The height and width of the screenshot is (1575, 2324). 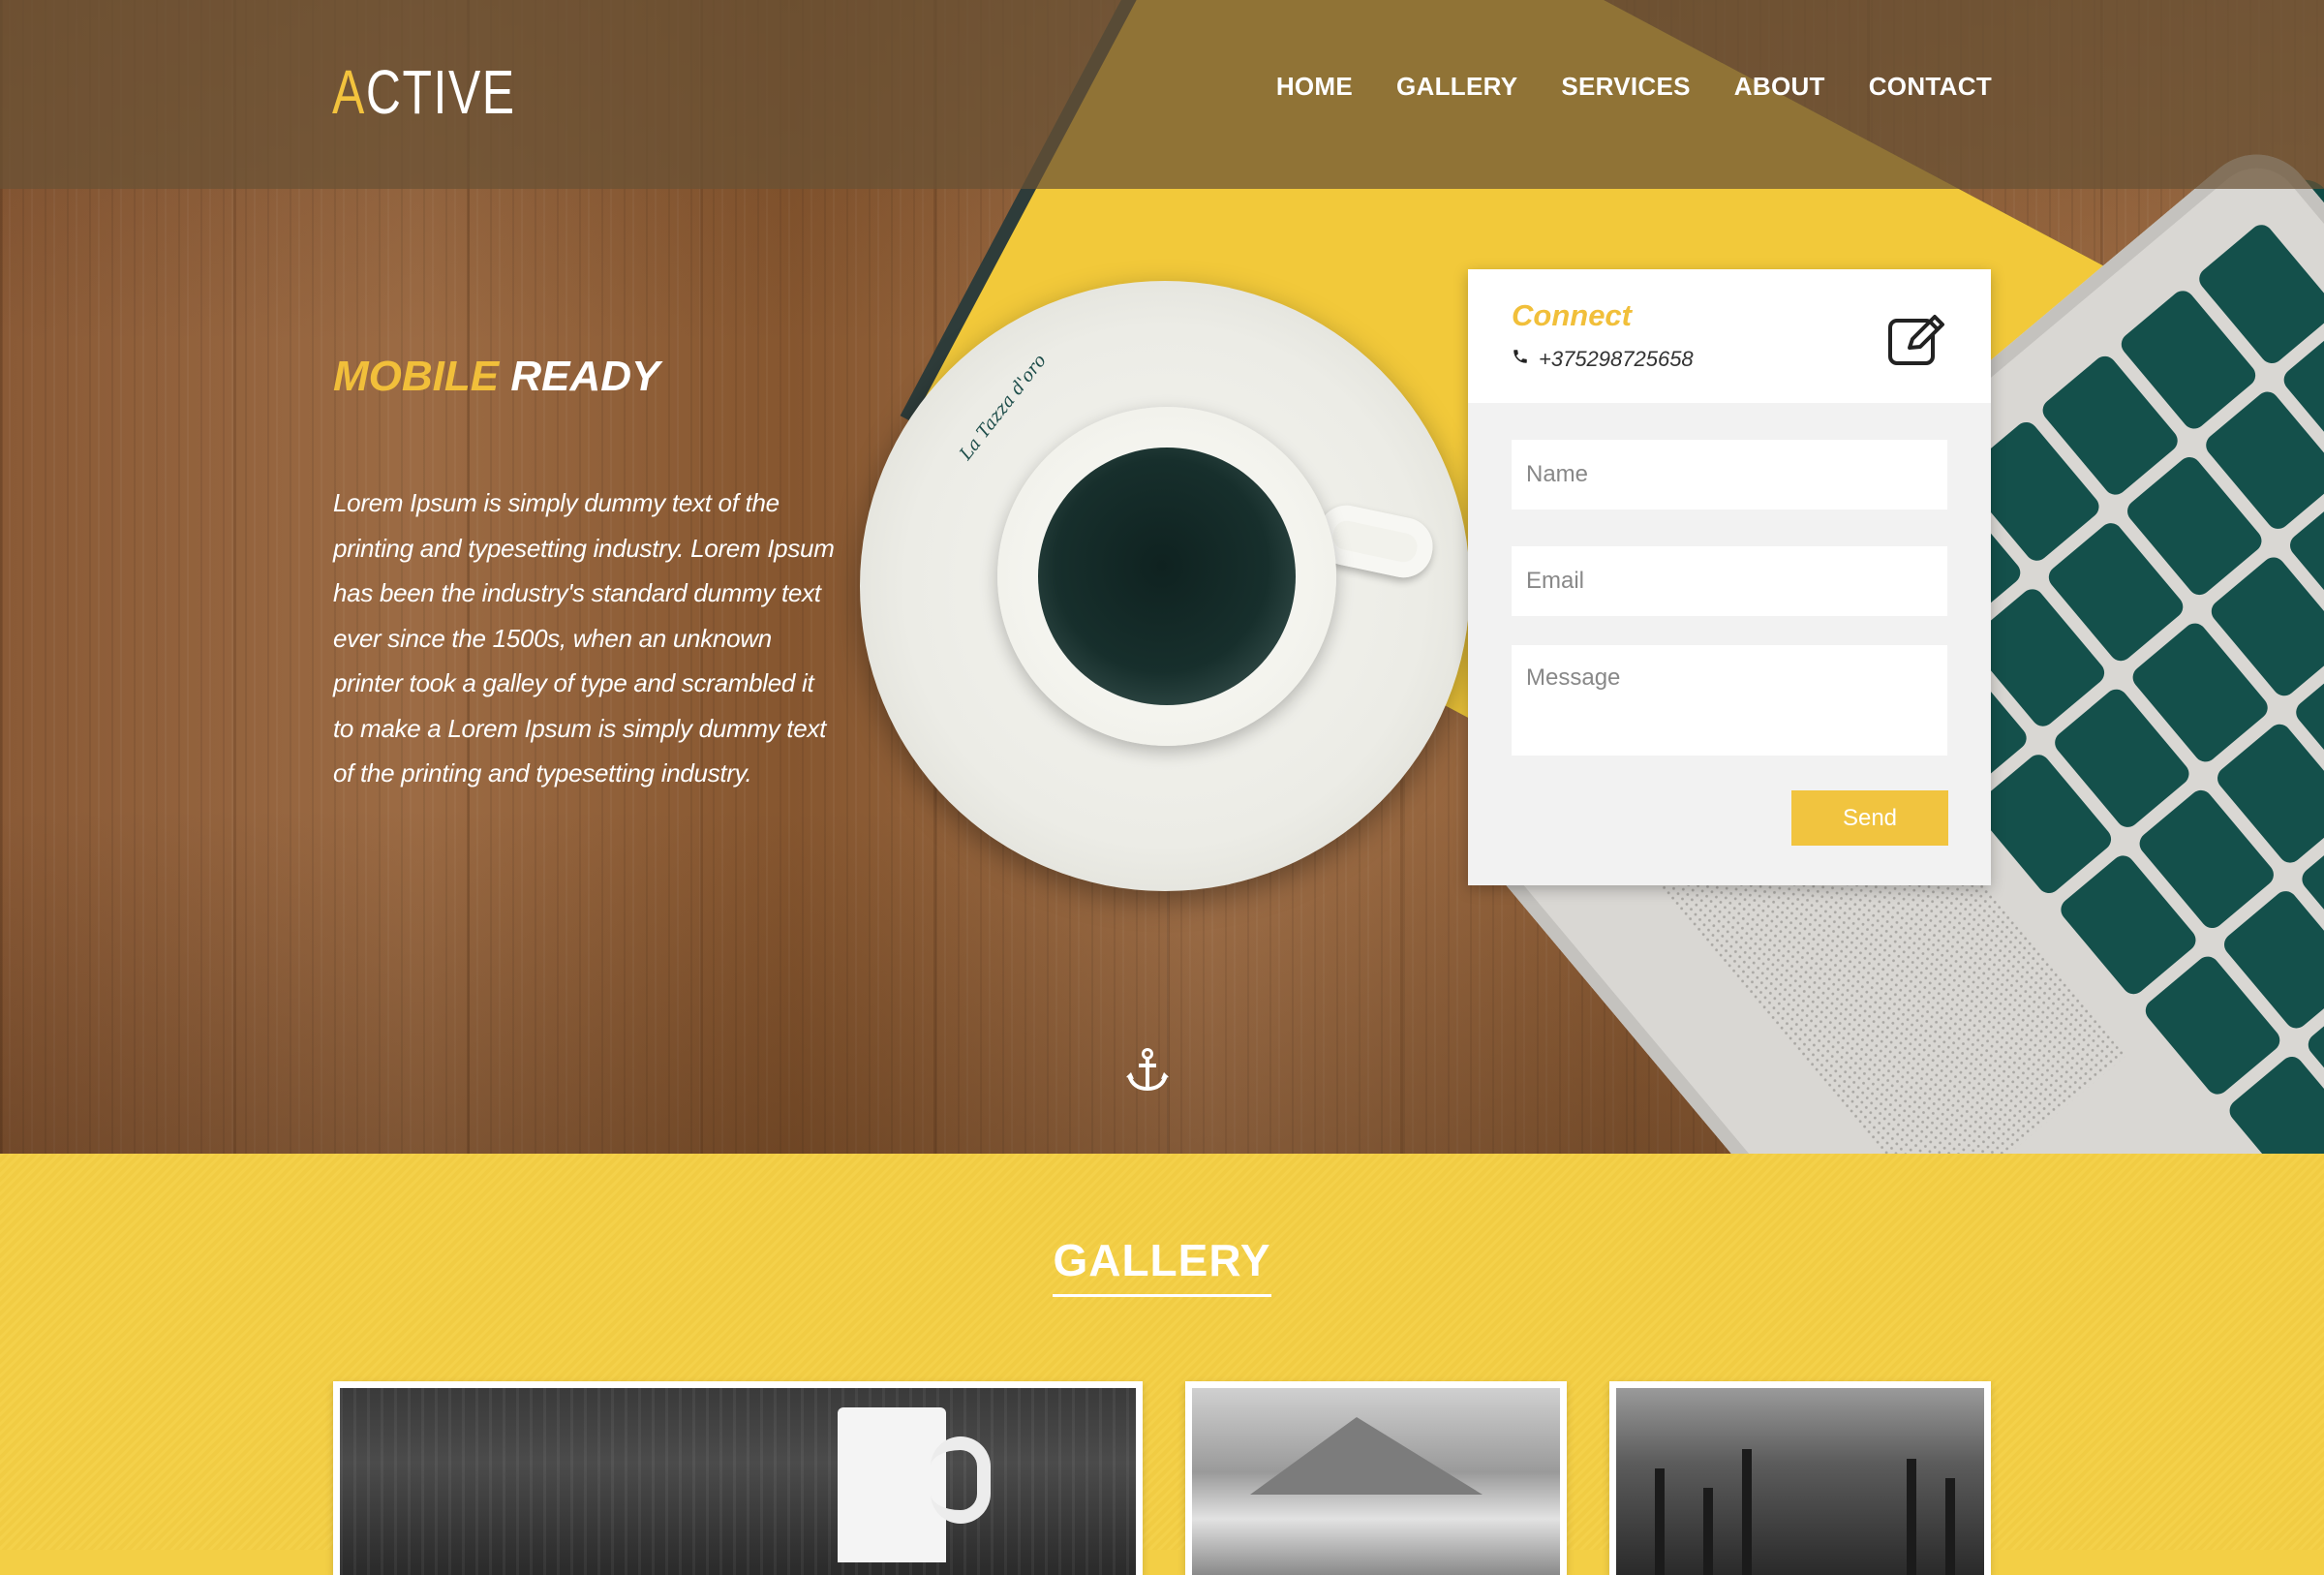 I want to click on edit-icon, so click(x=1916, y=340).